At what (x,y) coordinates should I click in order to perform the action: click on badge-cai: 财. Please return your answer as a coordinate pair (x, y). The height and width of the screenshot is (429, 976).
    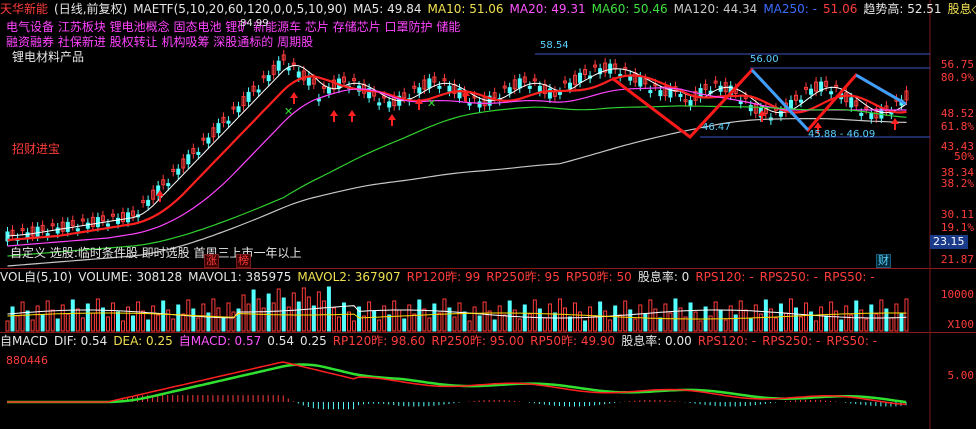
    Looking at the image, I should click on (883, 261).